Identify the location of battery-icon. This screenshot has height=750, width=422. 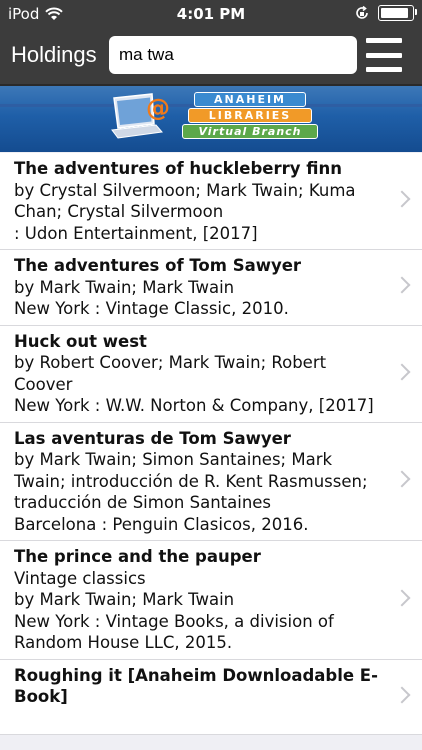
(397, 13).